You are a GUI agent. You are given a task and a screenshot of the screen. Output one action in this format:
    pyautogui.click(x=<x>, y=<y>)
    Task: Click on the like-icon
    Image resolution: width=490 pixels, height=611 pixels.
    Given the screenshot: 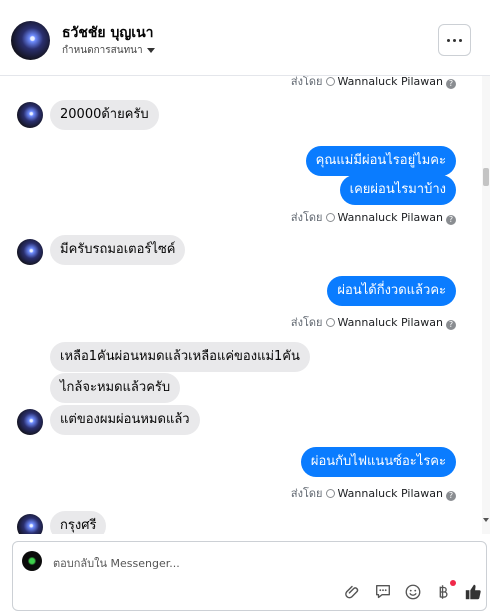 What is the action you would take?
    pyautogui.click(x=473, y=592)
    